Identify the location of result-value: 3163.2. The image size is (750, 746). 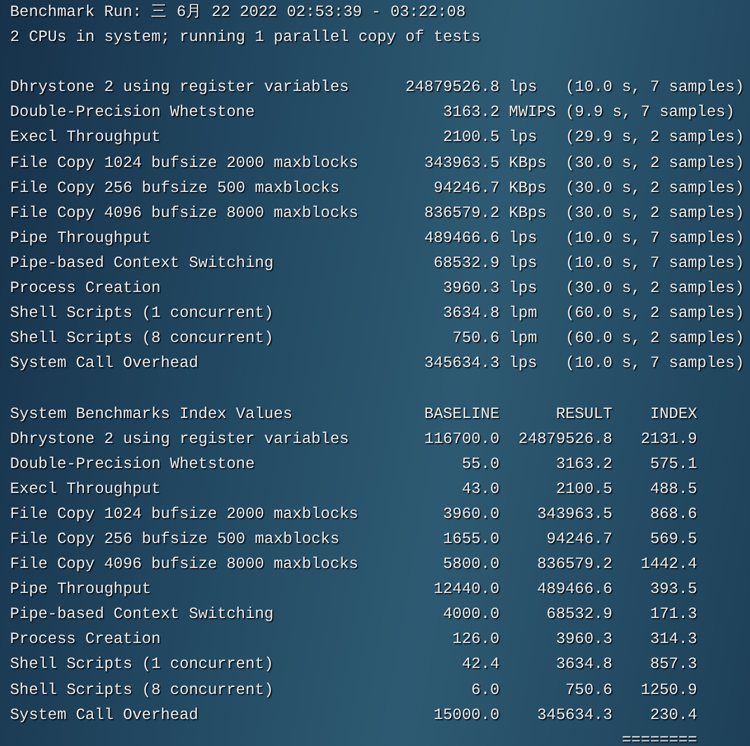
(584, 464).